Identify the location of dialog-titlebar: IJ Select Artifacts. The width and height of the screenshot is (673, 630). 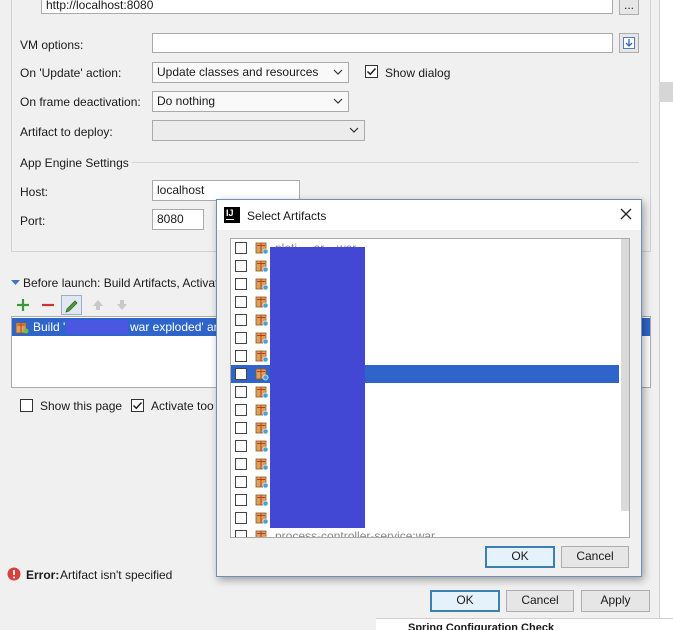
(429, 215).